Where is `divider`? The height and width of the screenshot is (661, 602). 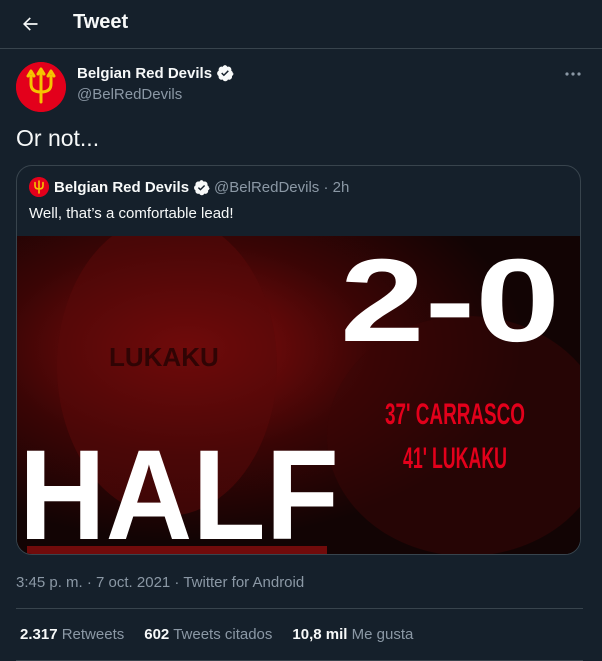
divider is located at coordinates (299, 608).